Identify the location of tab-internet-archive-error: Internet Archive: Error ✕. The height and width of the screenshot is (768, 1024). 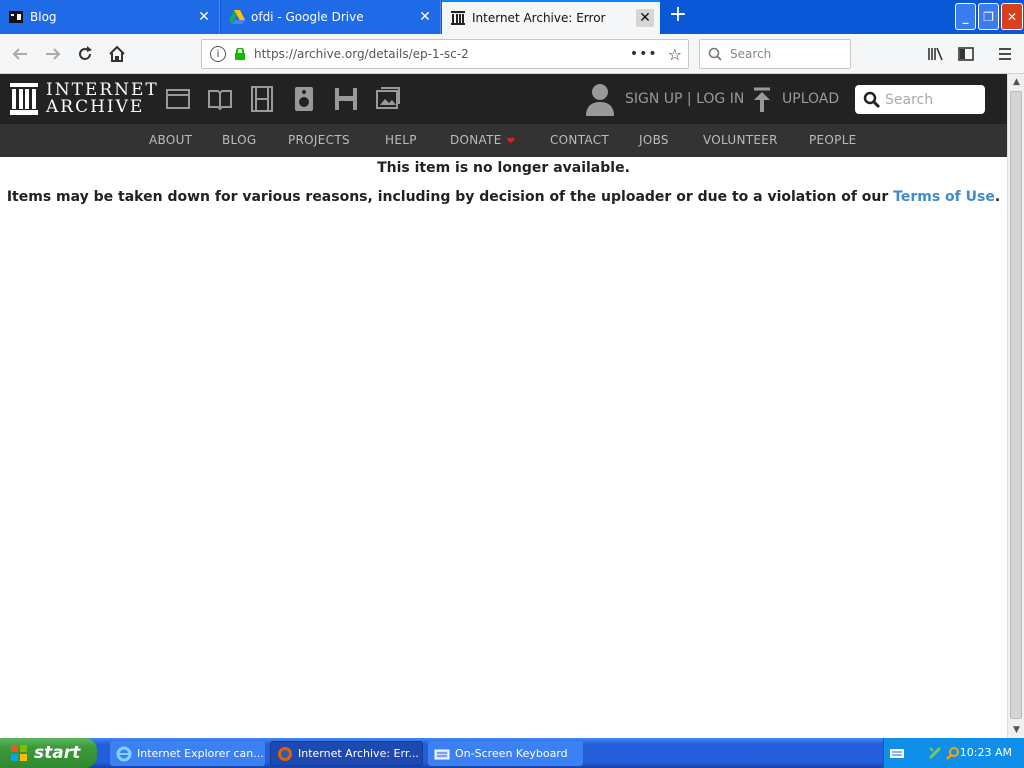
(551, 17).